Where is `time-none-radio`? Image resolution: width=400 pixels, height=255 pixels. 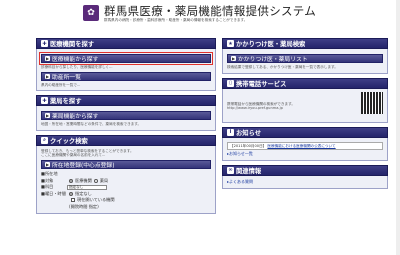 time-none-radio is located at coordinates (71, 193).